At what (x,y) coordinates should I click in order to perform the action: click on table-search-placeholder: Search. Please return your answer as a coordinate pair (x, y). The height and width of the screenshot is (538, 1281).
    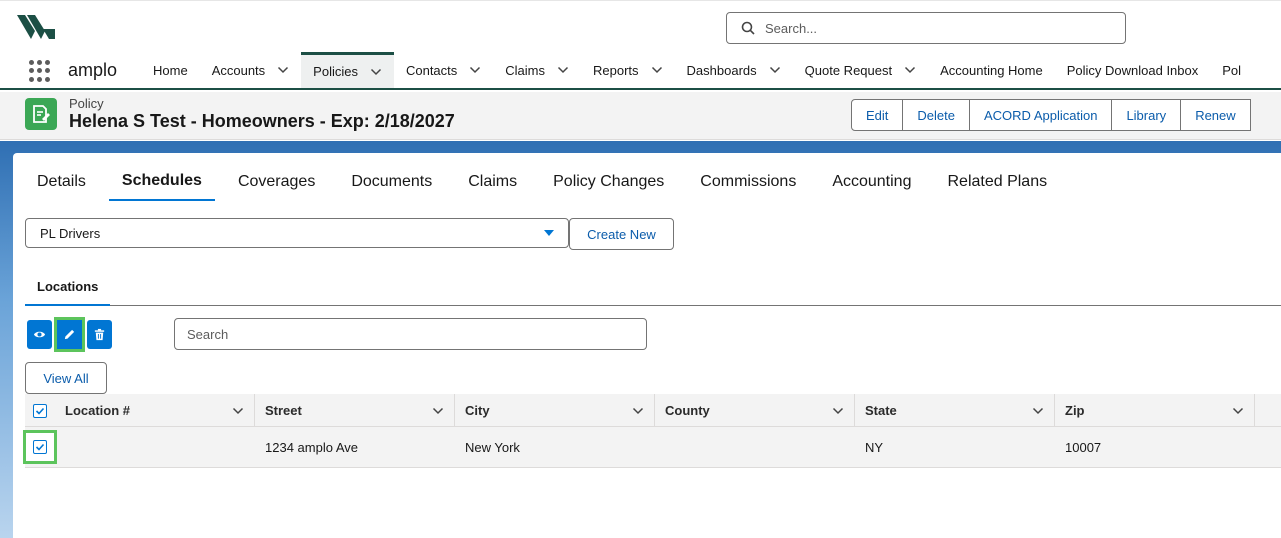
    Looking at the image, I should click on (208, 334).